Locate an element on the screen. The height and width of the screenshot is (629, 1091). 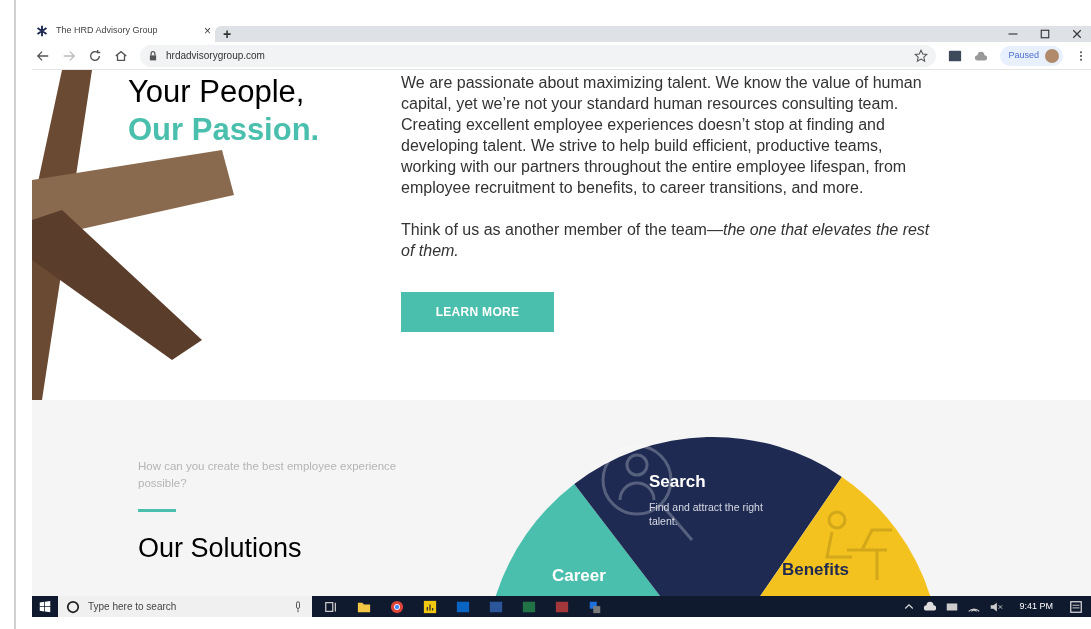
address-bar: hrdadvisorygroup.com is located at coordinates (538, 55).